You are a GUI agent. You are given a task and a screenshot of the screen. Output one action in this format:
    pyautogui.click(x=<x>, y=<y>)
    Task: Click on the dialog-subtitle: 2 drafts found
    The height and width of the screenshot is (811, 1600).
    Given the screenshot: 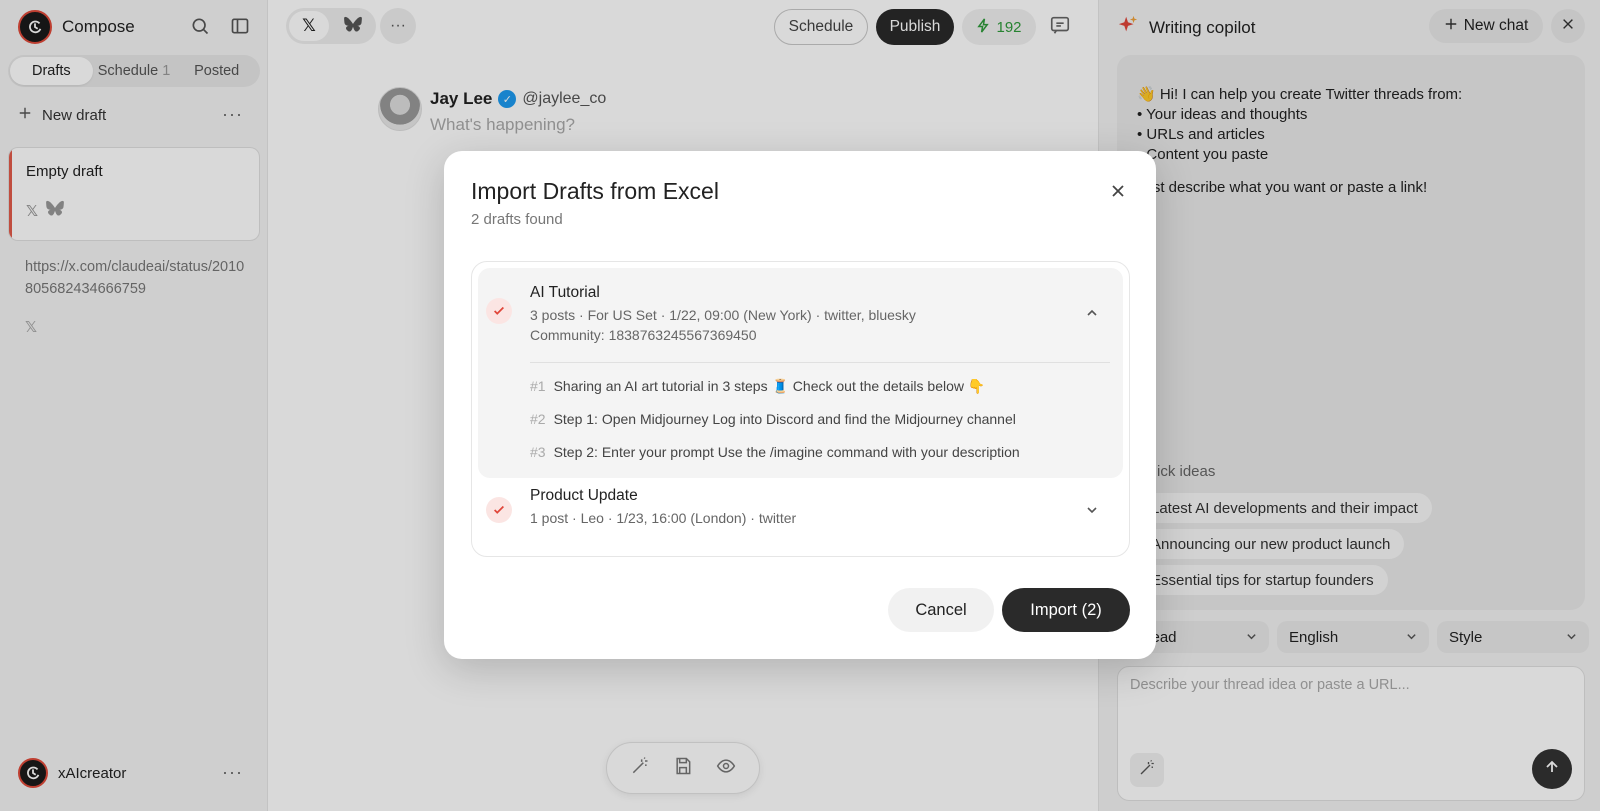 What is the action you would take?
    pyautogui.click(x=517, y=219)
    